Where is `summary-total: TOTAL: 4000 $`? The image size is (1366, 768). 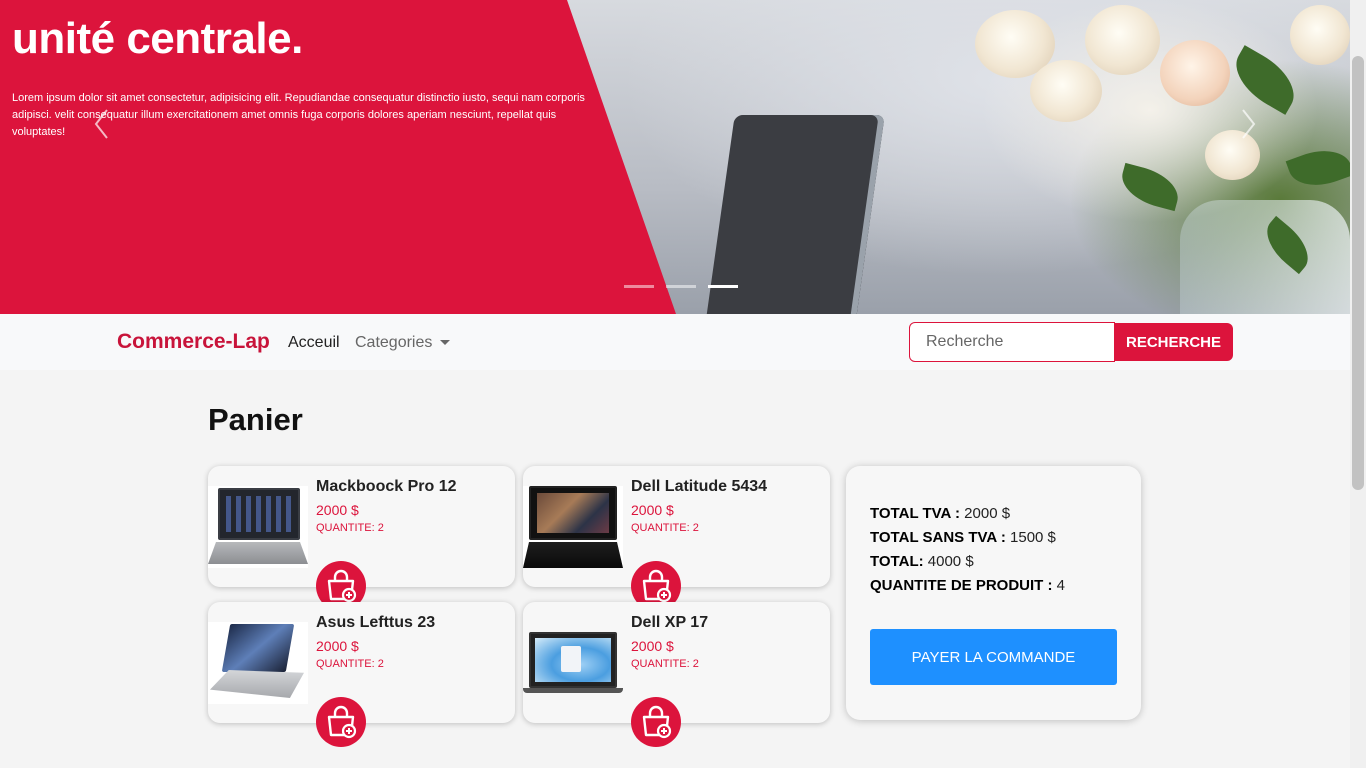
summary-total: TOTAL: 4000 $ is located at coordinates (922, 561).